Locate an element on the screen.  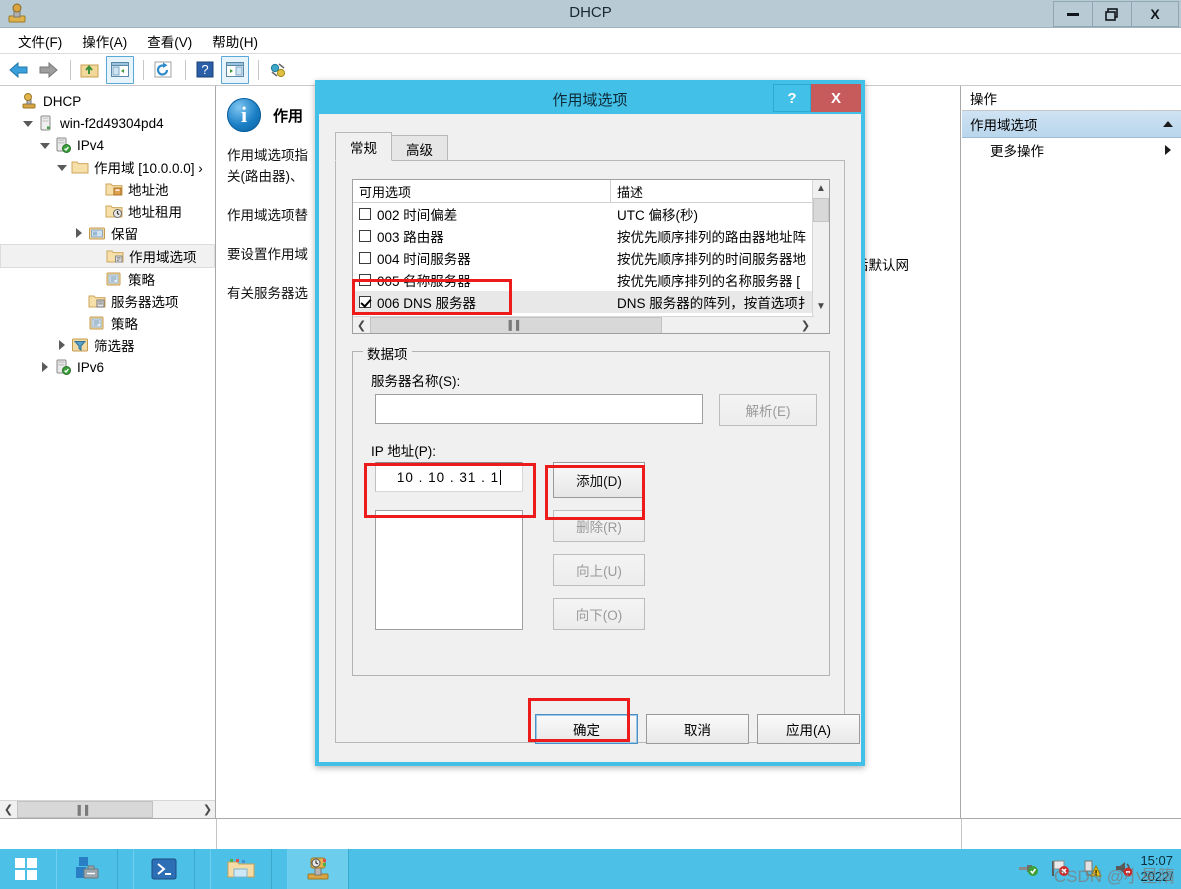
options-scroll-up-icon: ▲ is located at coordinates (821, 188).